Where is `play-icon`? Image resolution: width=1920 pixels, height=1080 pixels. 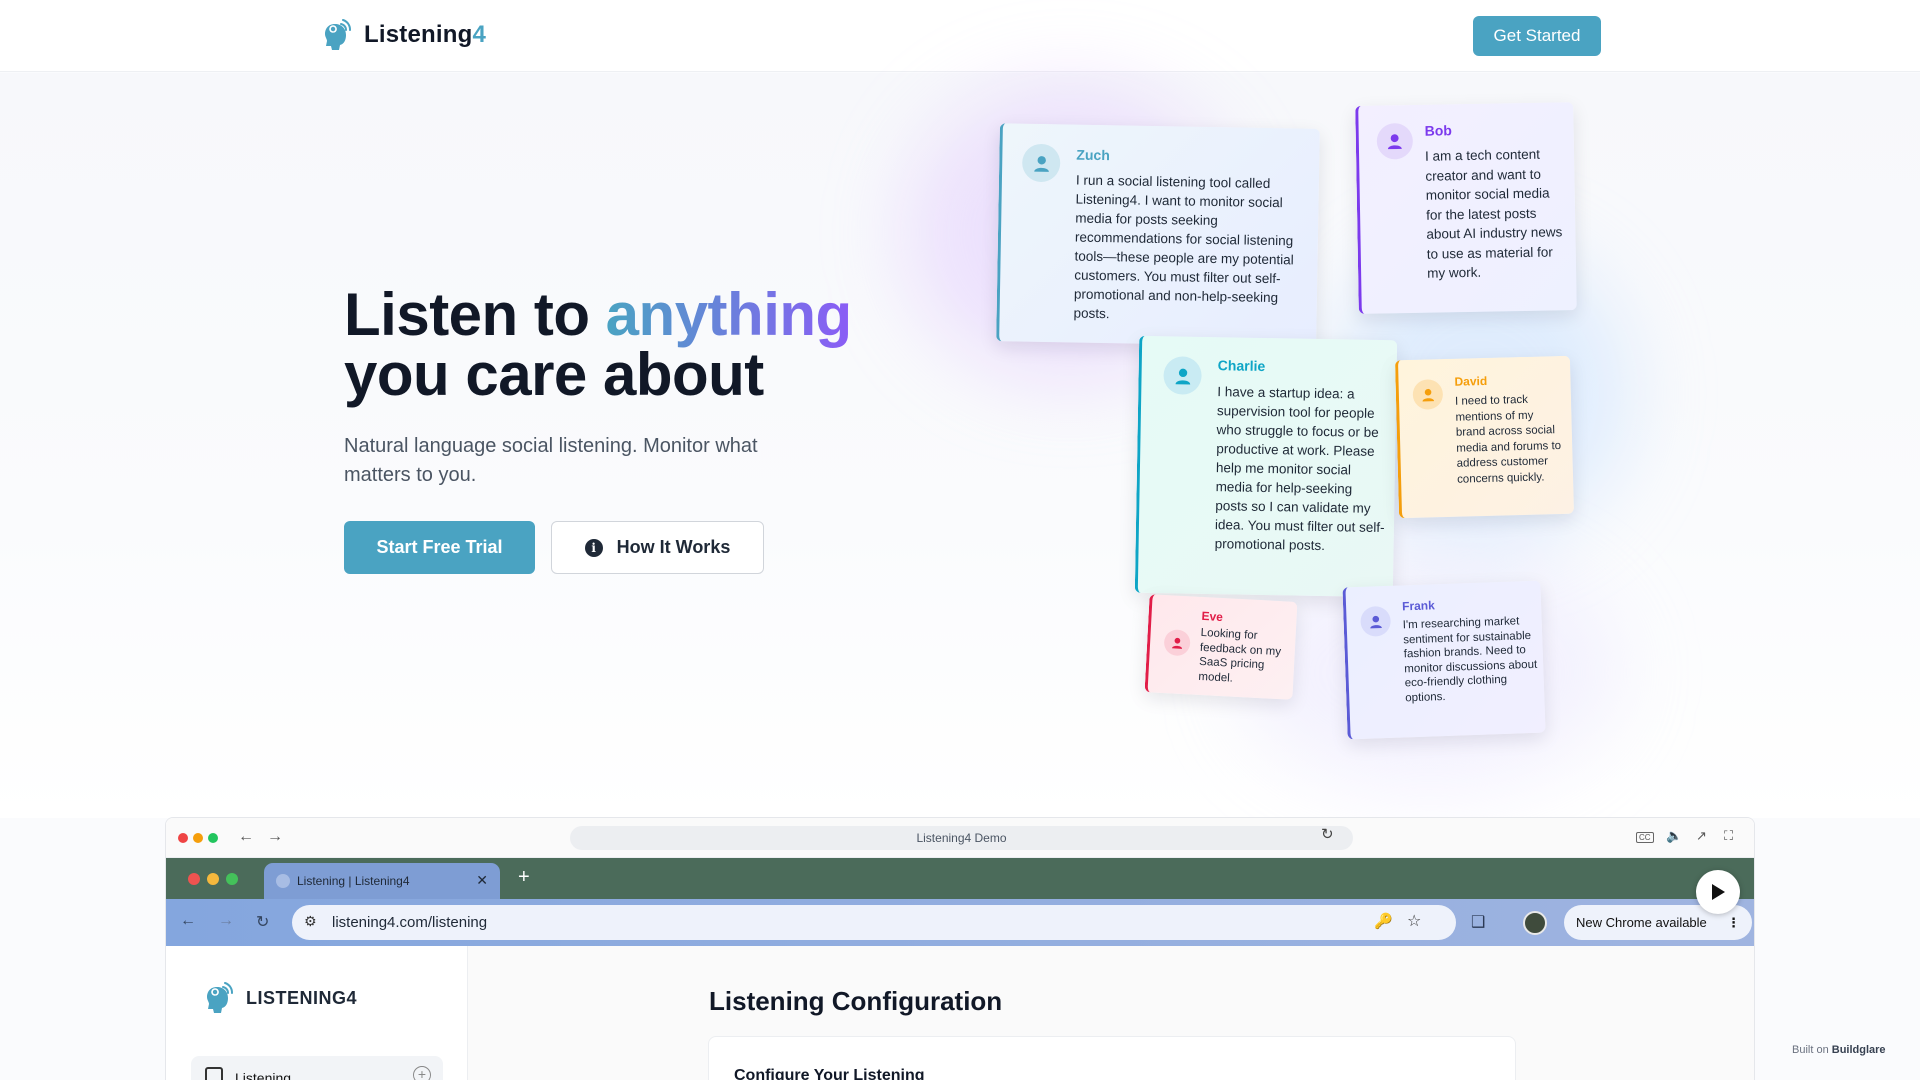
play-icon is located at coordinates (1718, 892).